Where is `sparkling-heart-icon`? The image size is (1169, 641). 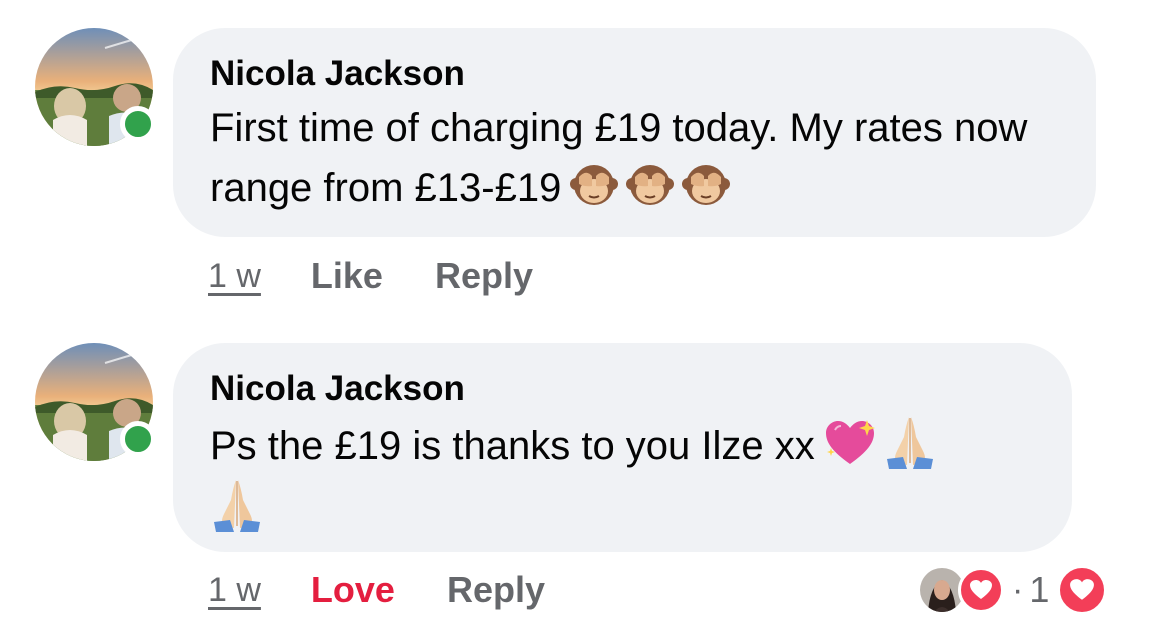 sparkling-heart-icon is located at coordinates (850, 443).